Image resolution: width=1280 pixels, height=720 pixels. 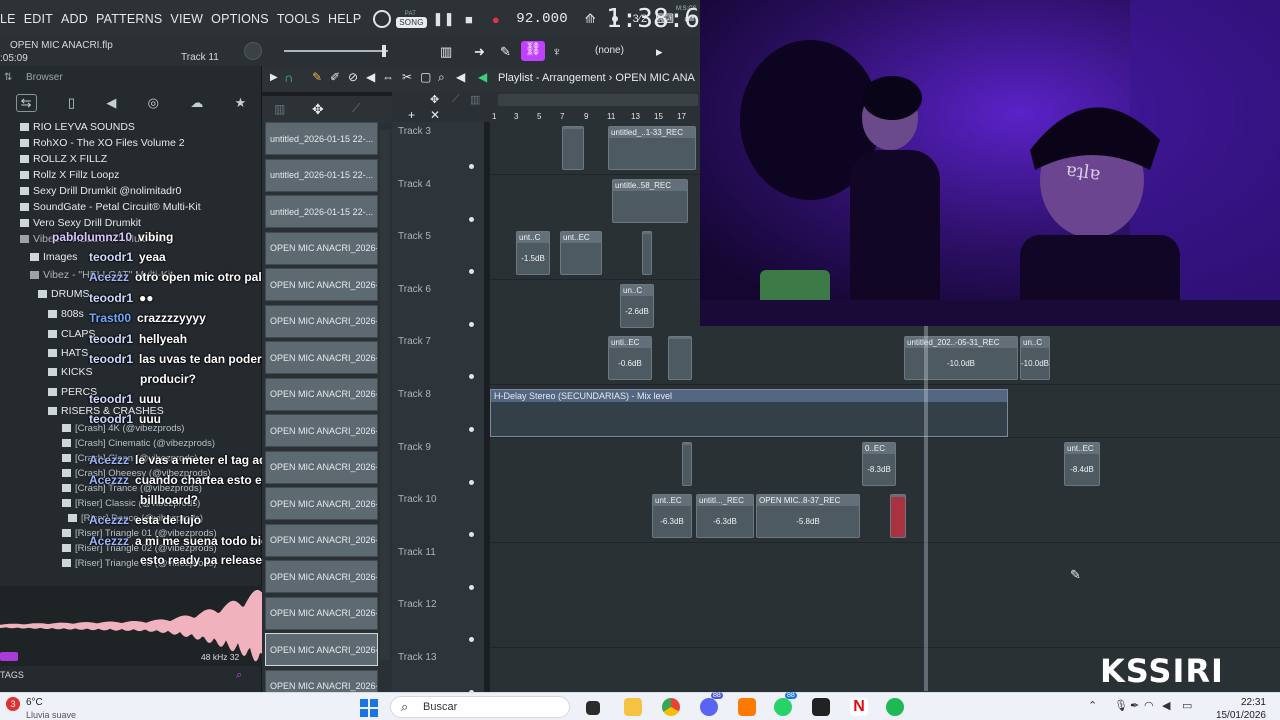 I want to click on track-header: Track 6, so click(x=438, y=306).